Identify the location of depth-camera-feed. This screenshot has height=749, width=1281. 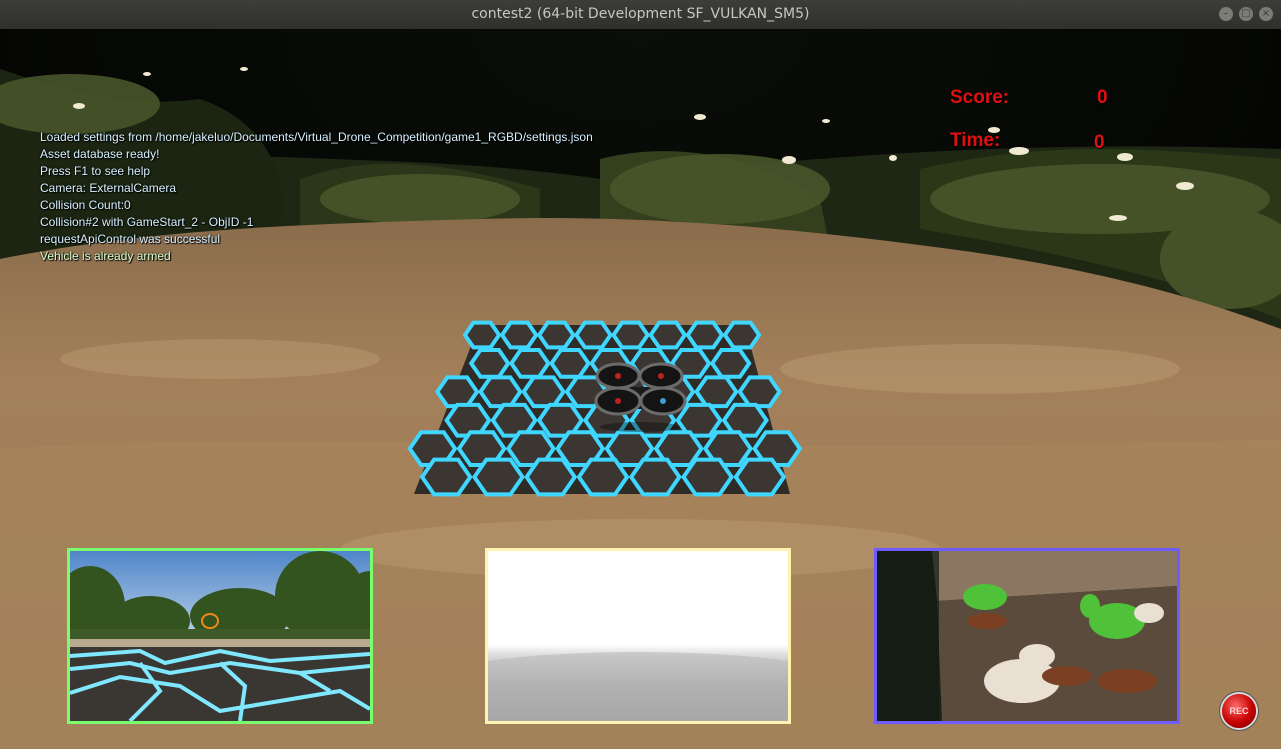
(638, 636).